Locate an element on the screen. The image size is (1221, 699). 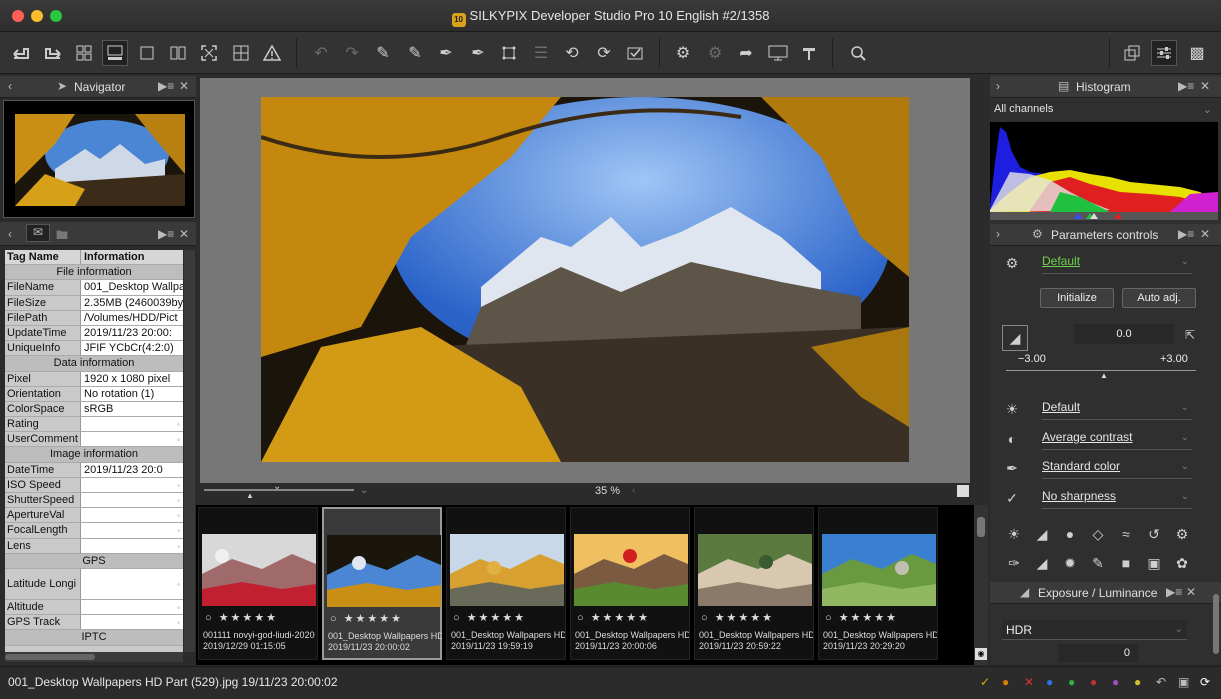
rotate-right-icon: ⟳ is located at coordinates (604, 53).